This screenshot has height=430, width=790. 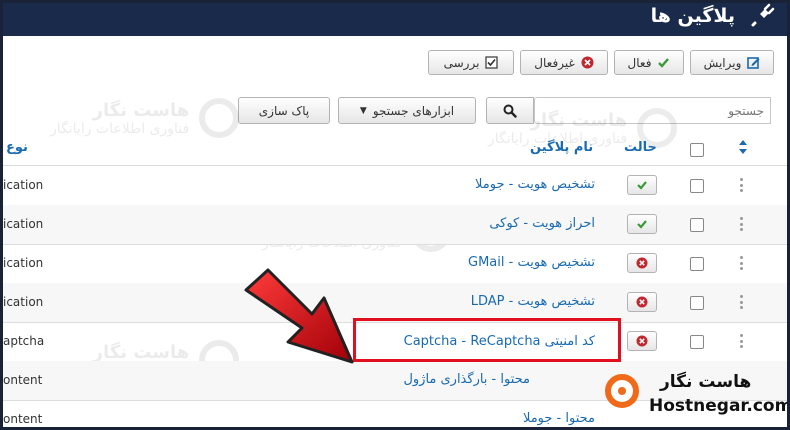 I want to click on table-row: ication تشخیص هویت - جوملا, so click(x=395, y=185).